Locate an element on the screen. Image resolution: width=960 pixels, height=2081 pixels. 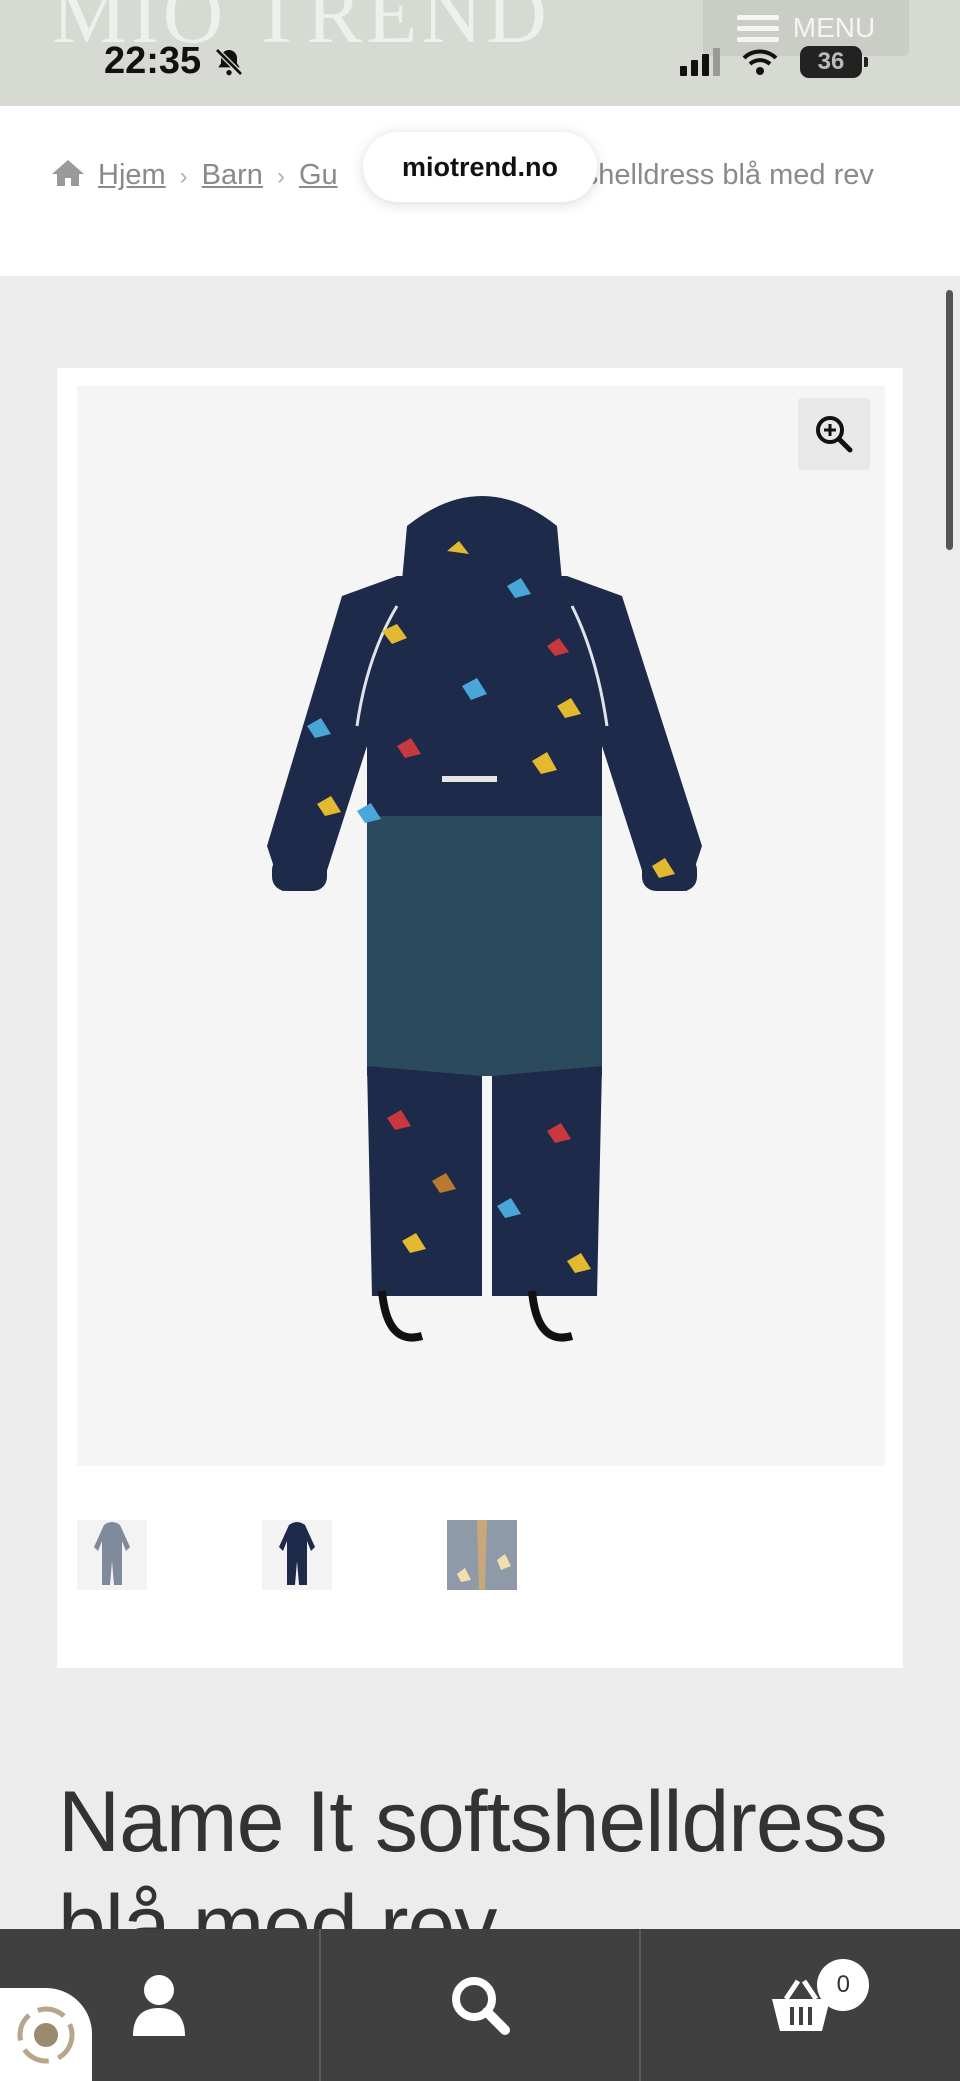
widget-icon is located at coordinates (46, 2034).